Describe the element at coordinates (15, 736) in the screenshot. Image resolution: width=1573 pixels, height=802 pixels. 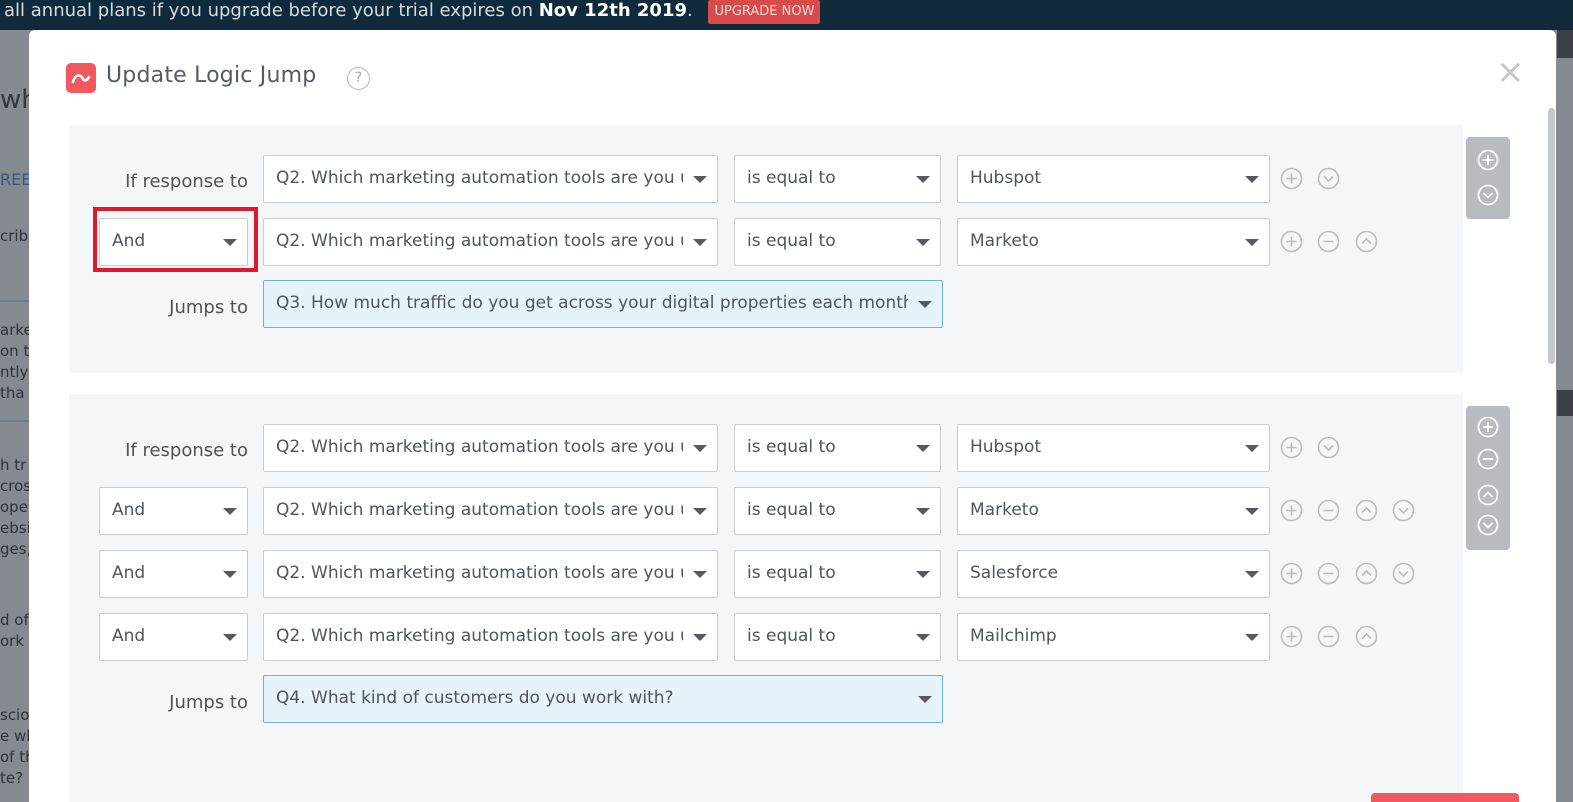
I see `background-text-fragment: e wh` at that location.